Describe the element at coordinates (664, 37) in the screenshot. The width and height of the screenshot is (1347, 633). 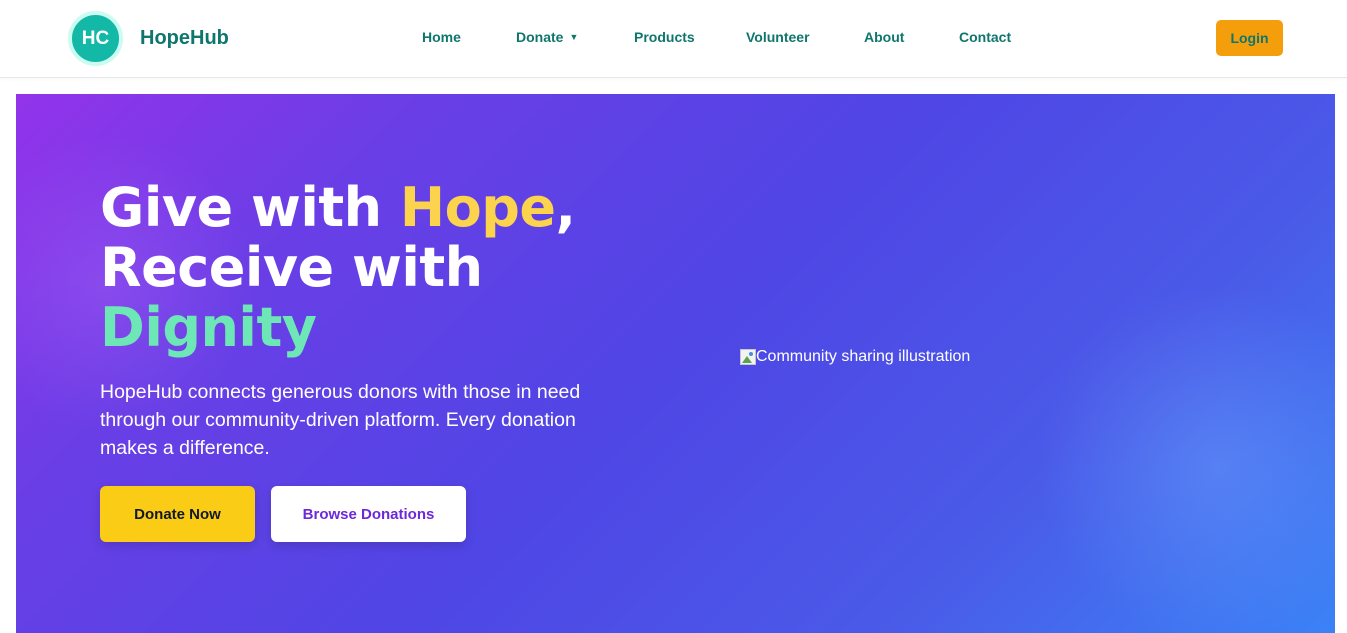
I see `nav-products: Products` at that location.